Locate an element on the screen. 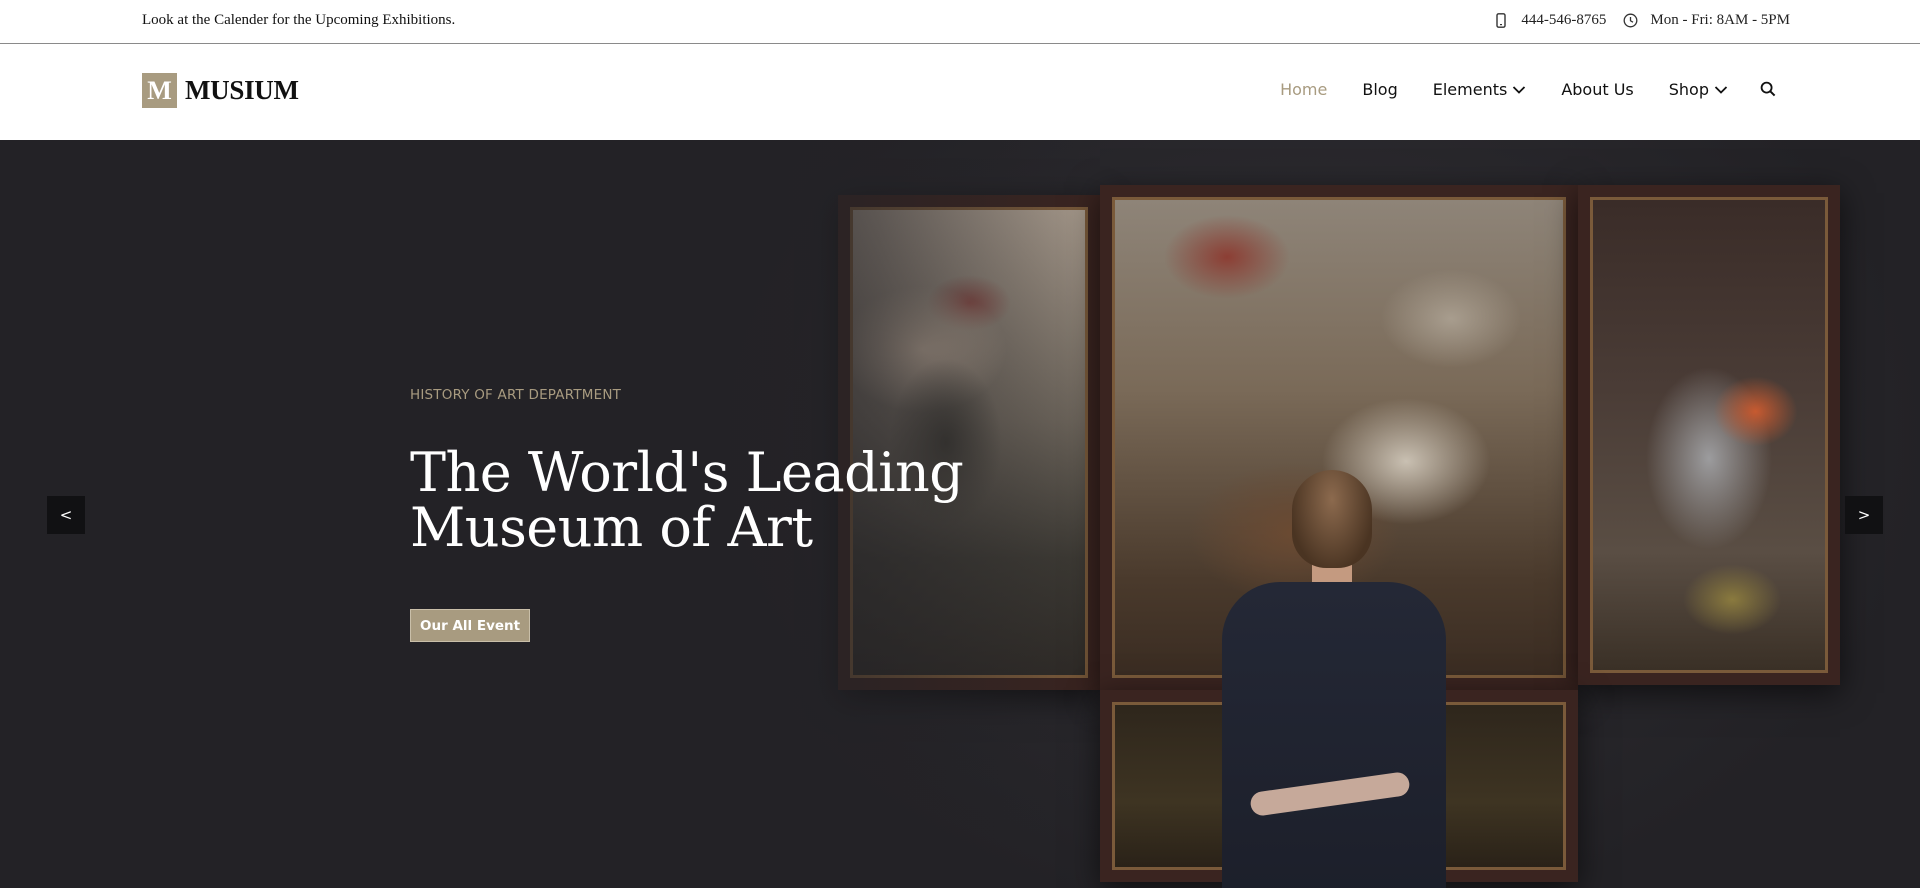 The height and width of the screenshot is (888, 1920). site-logo: M MUSIUM is located at coordinates (220, 90).